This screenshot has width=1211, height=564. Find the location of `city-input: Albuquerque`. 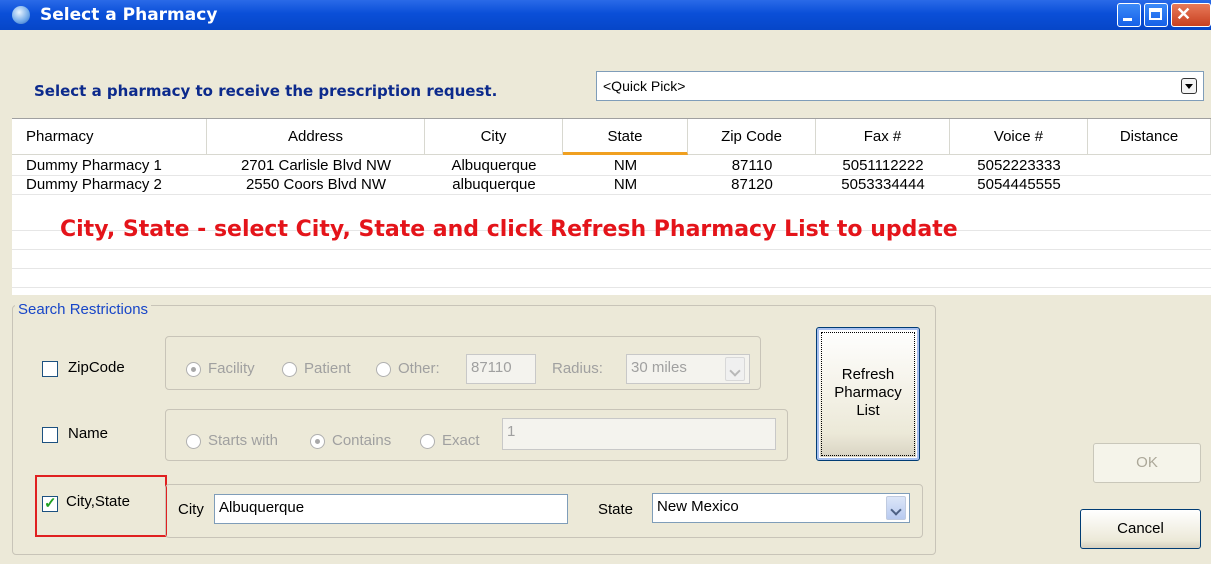

city-input: Albuquerque is located at coordinates (391, 509).